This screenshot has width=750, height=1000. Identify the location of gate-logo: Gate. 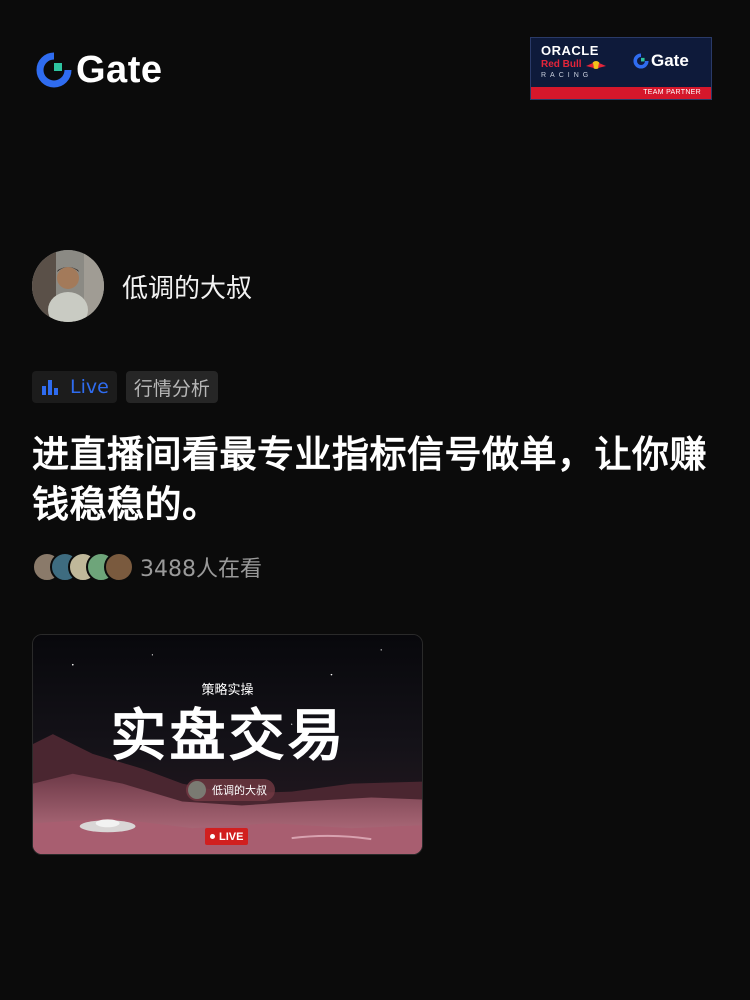
(99, 70).